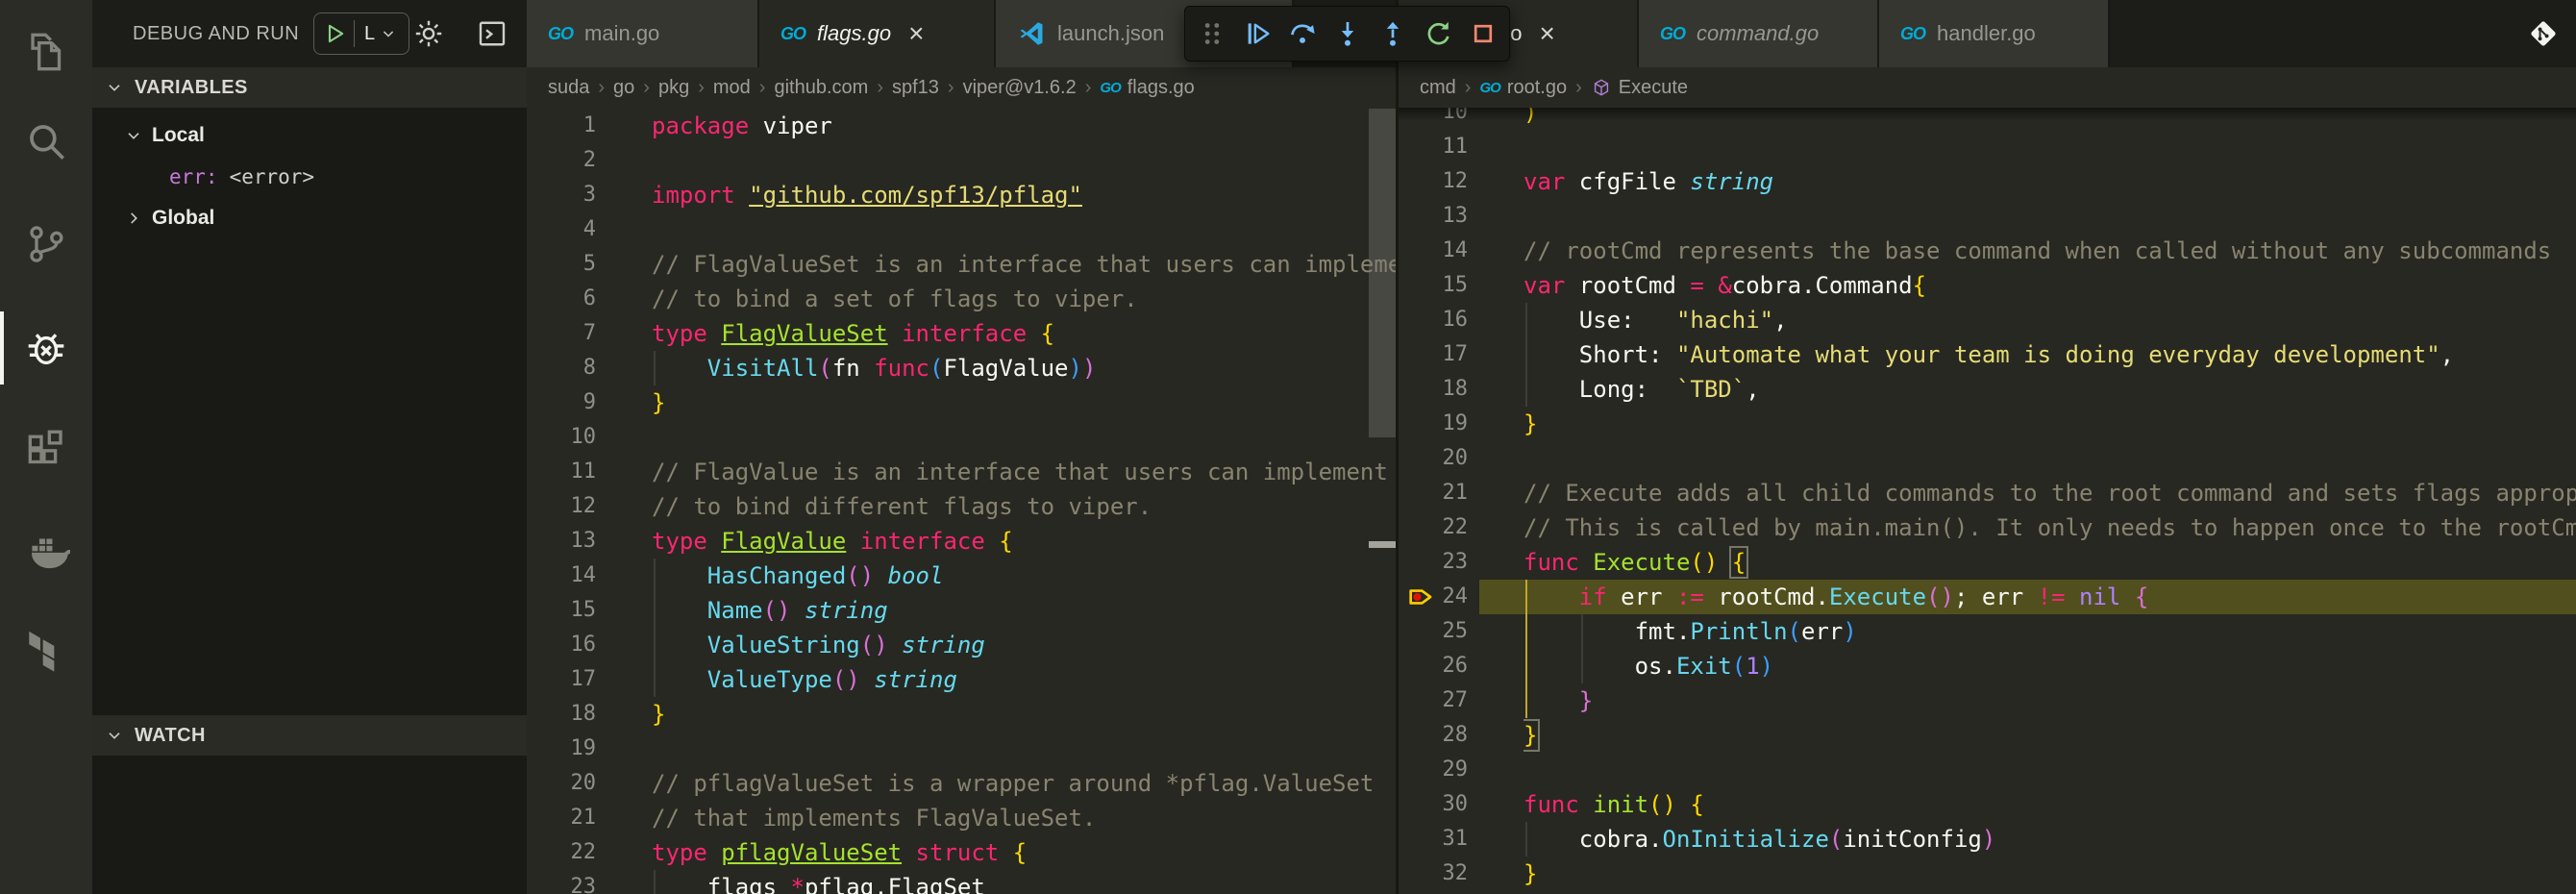  I want to click on breakpoint-hit-icon, so click(1422, 597).